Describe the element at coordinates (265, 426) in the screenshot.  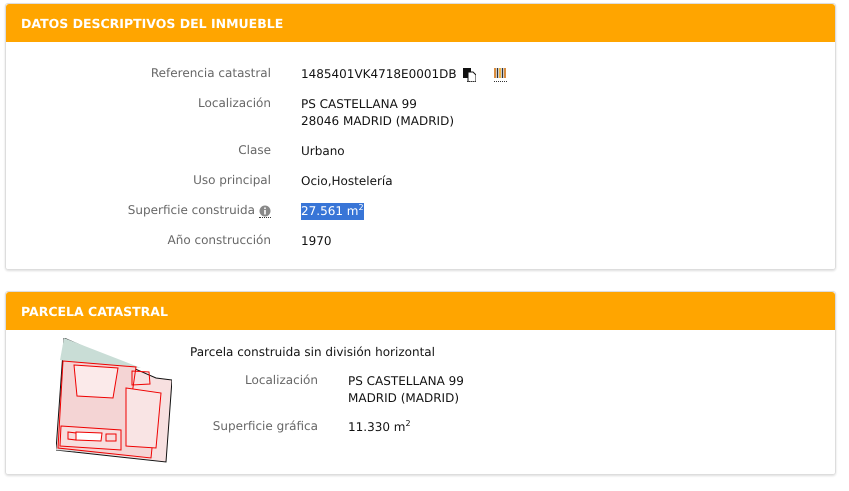
I see `field-label: Superficie gráfica` at that location.